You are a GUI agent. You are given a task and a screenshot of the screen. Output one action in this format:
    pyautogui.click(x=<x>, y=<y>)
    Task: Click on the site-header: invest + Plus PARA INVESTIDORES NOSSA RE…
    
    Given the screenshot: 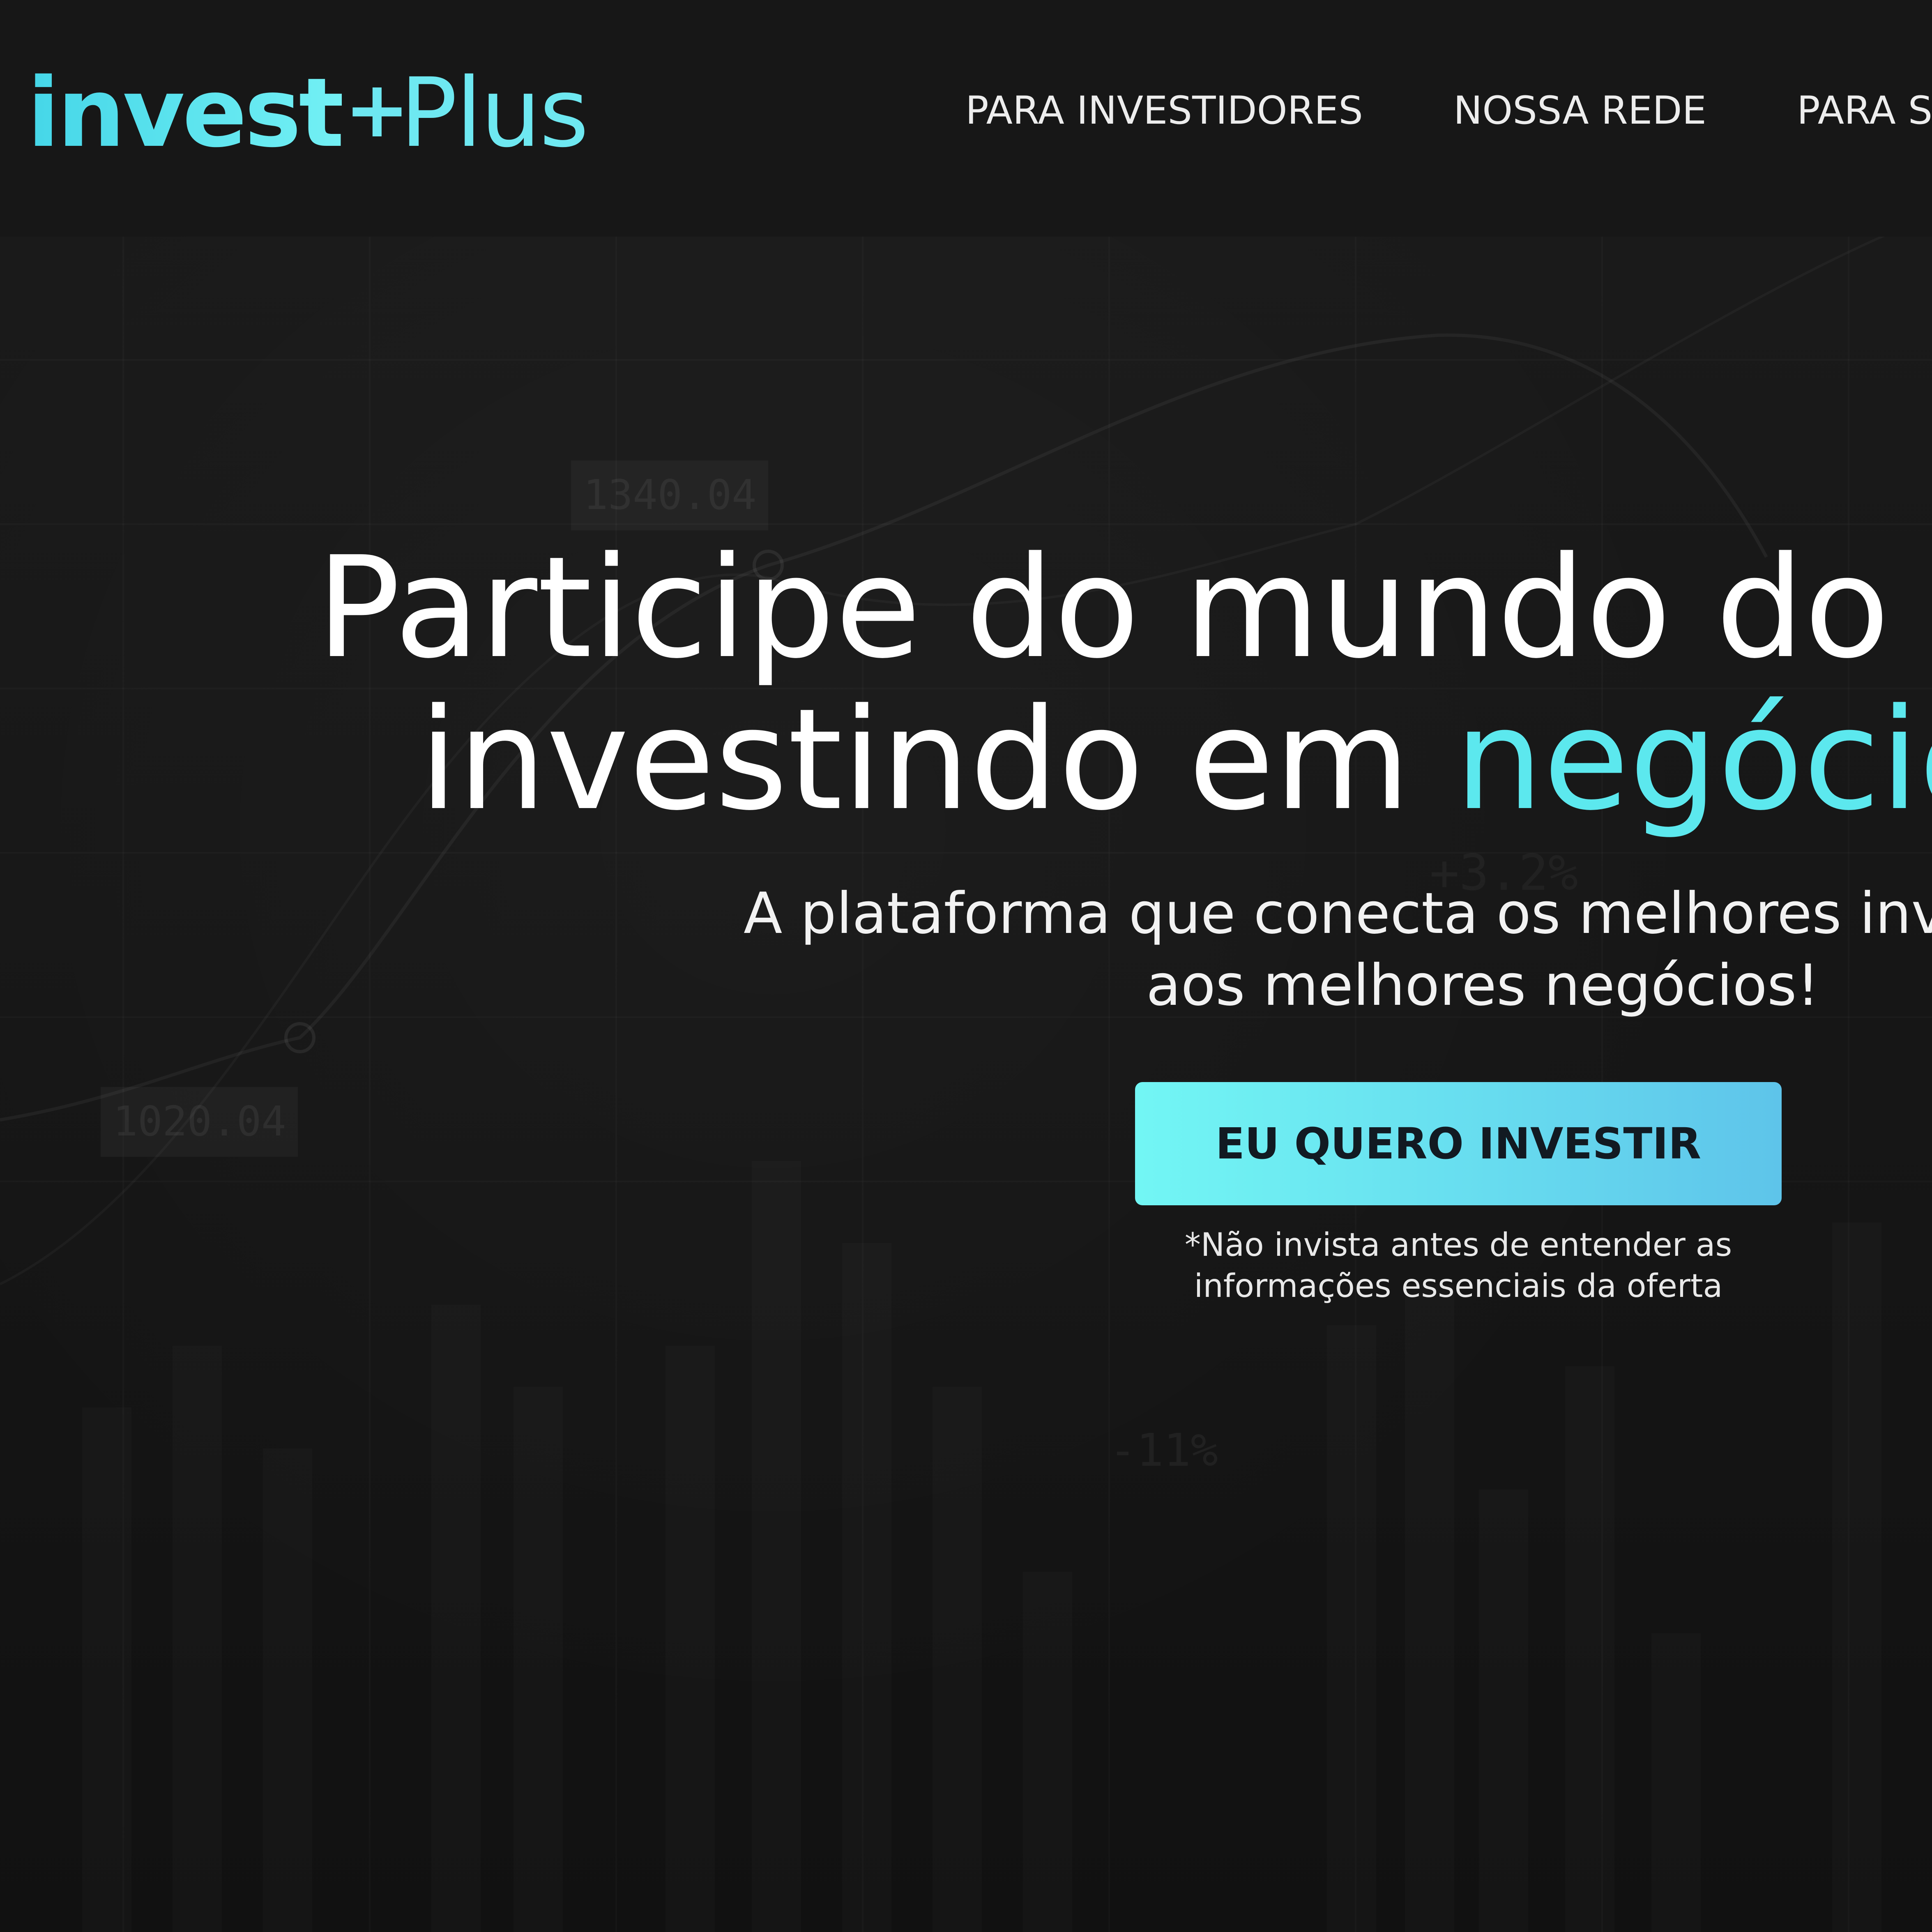 What is the action you would take?
    pyautogui.click(x=966, y=118)
    